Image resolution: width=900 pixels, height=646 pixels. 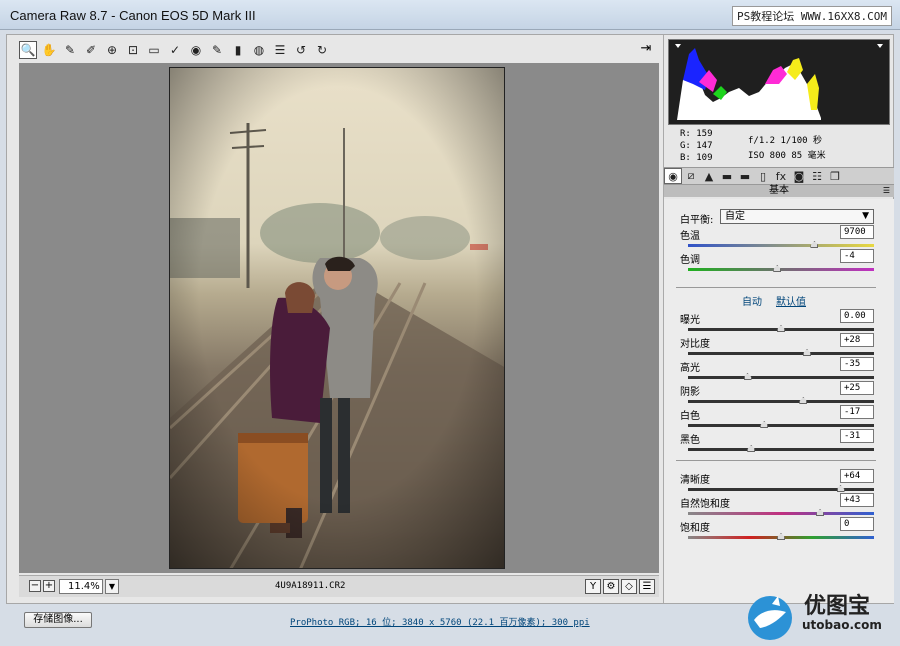 I want to click on highlights-label: 高光, so click(x=690, y=368).